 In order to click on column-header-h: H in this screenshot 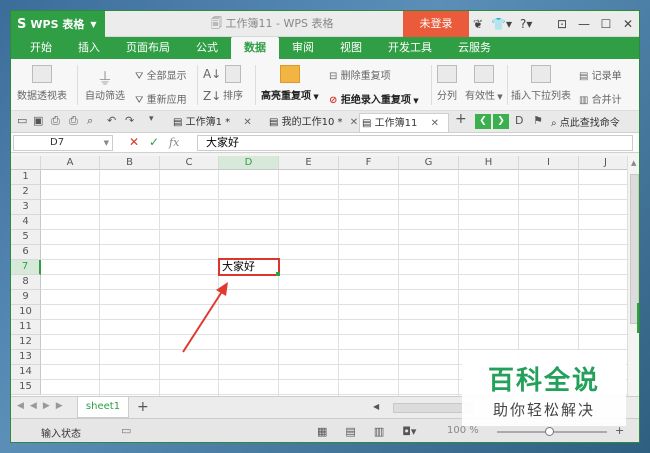, I will do `click(489, 163)`.